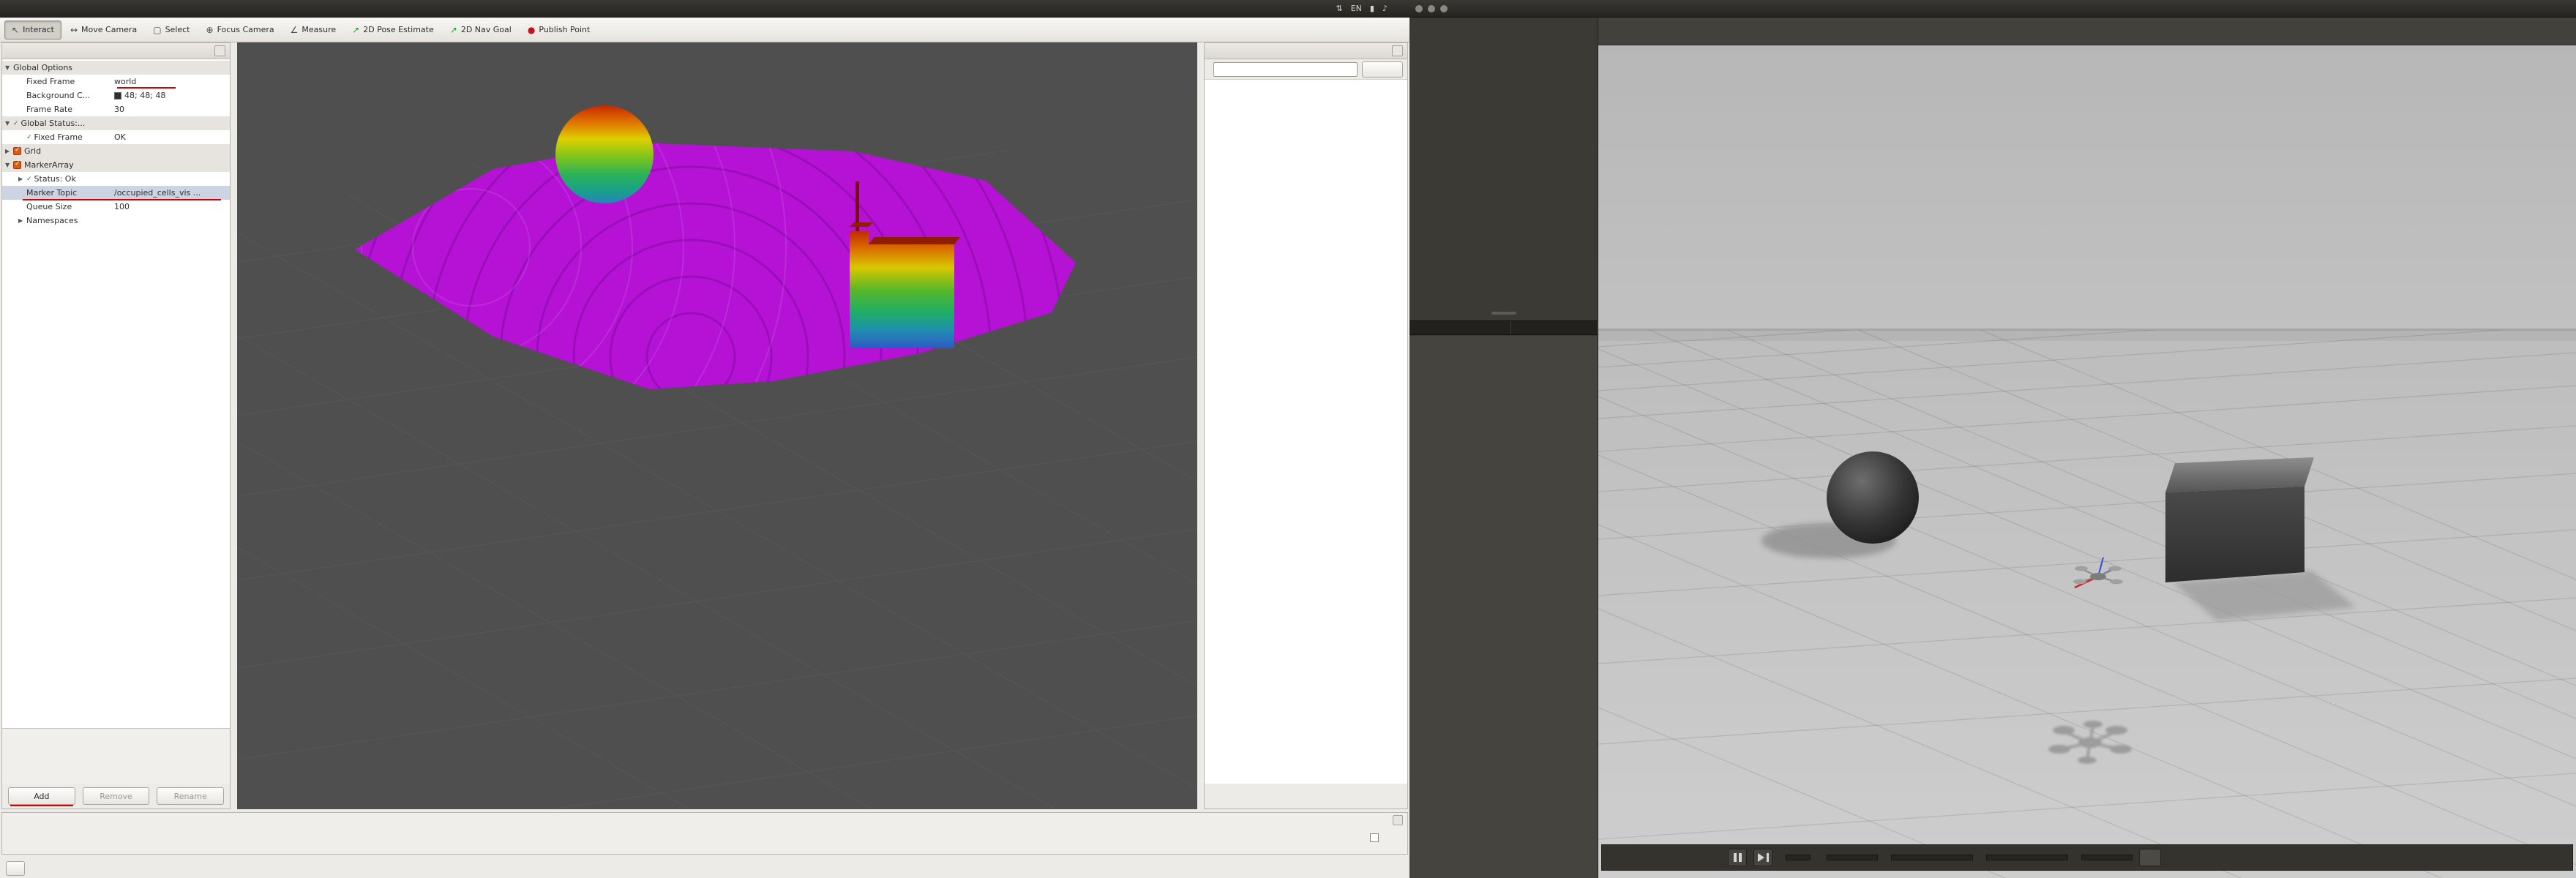 The height and width of the screenshot is (878, 2576). What do you see at coordinates (1339, 8) in the screenshot?
I see `network-indicator-icon: ⇅` at bounding box center [1339, 8].